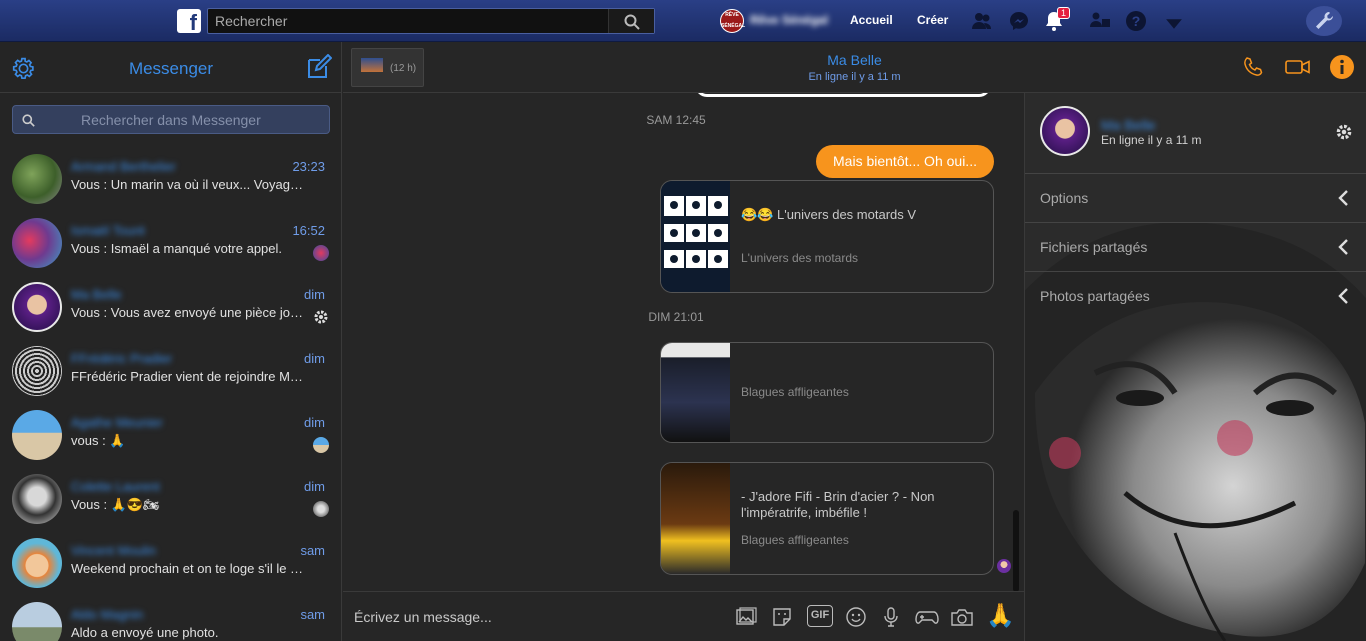 This screenshot has width=1366, height=641. I want to click on timestamp: SAM 12:45, so click(676, 120).